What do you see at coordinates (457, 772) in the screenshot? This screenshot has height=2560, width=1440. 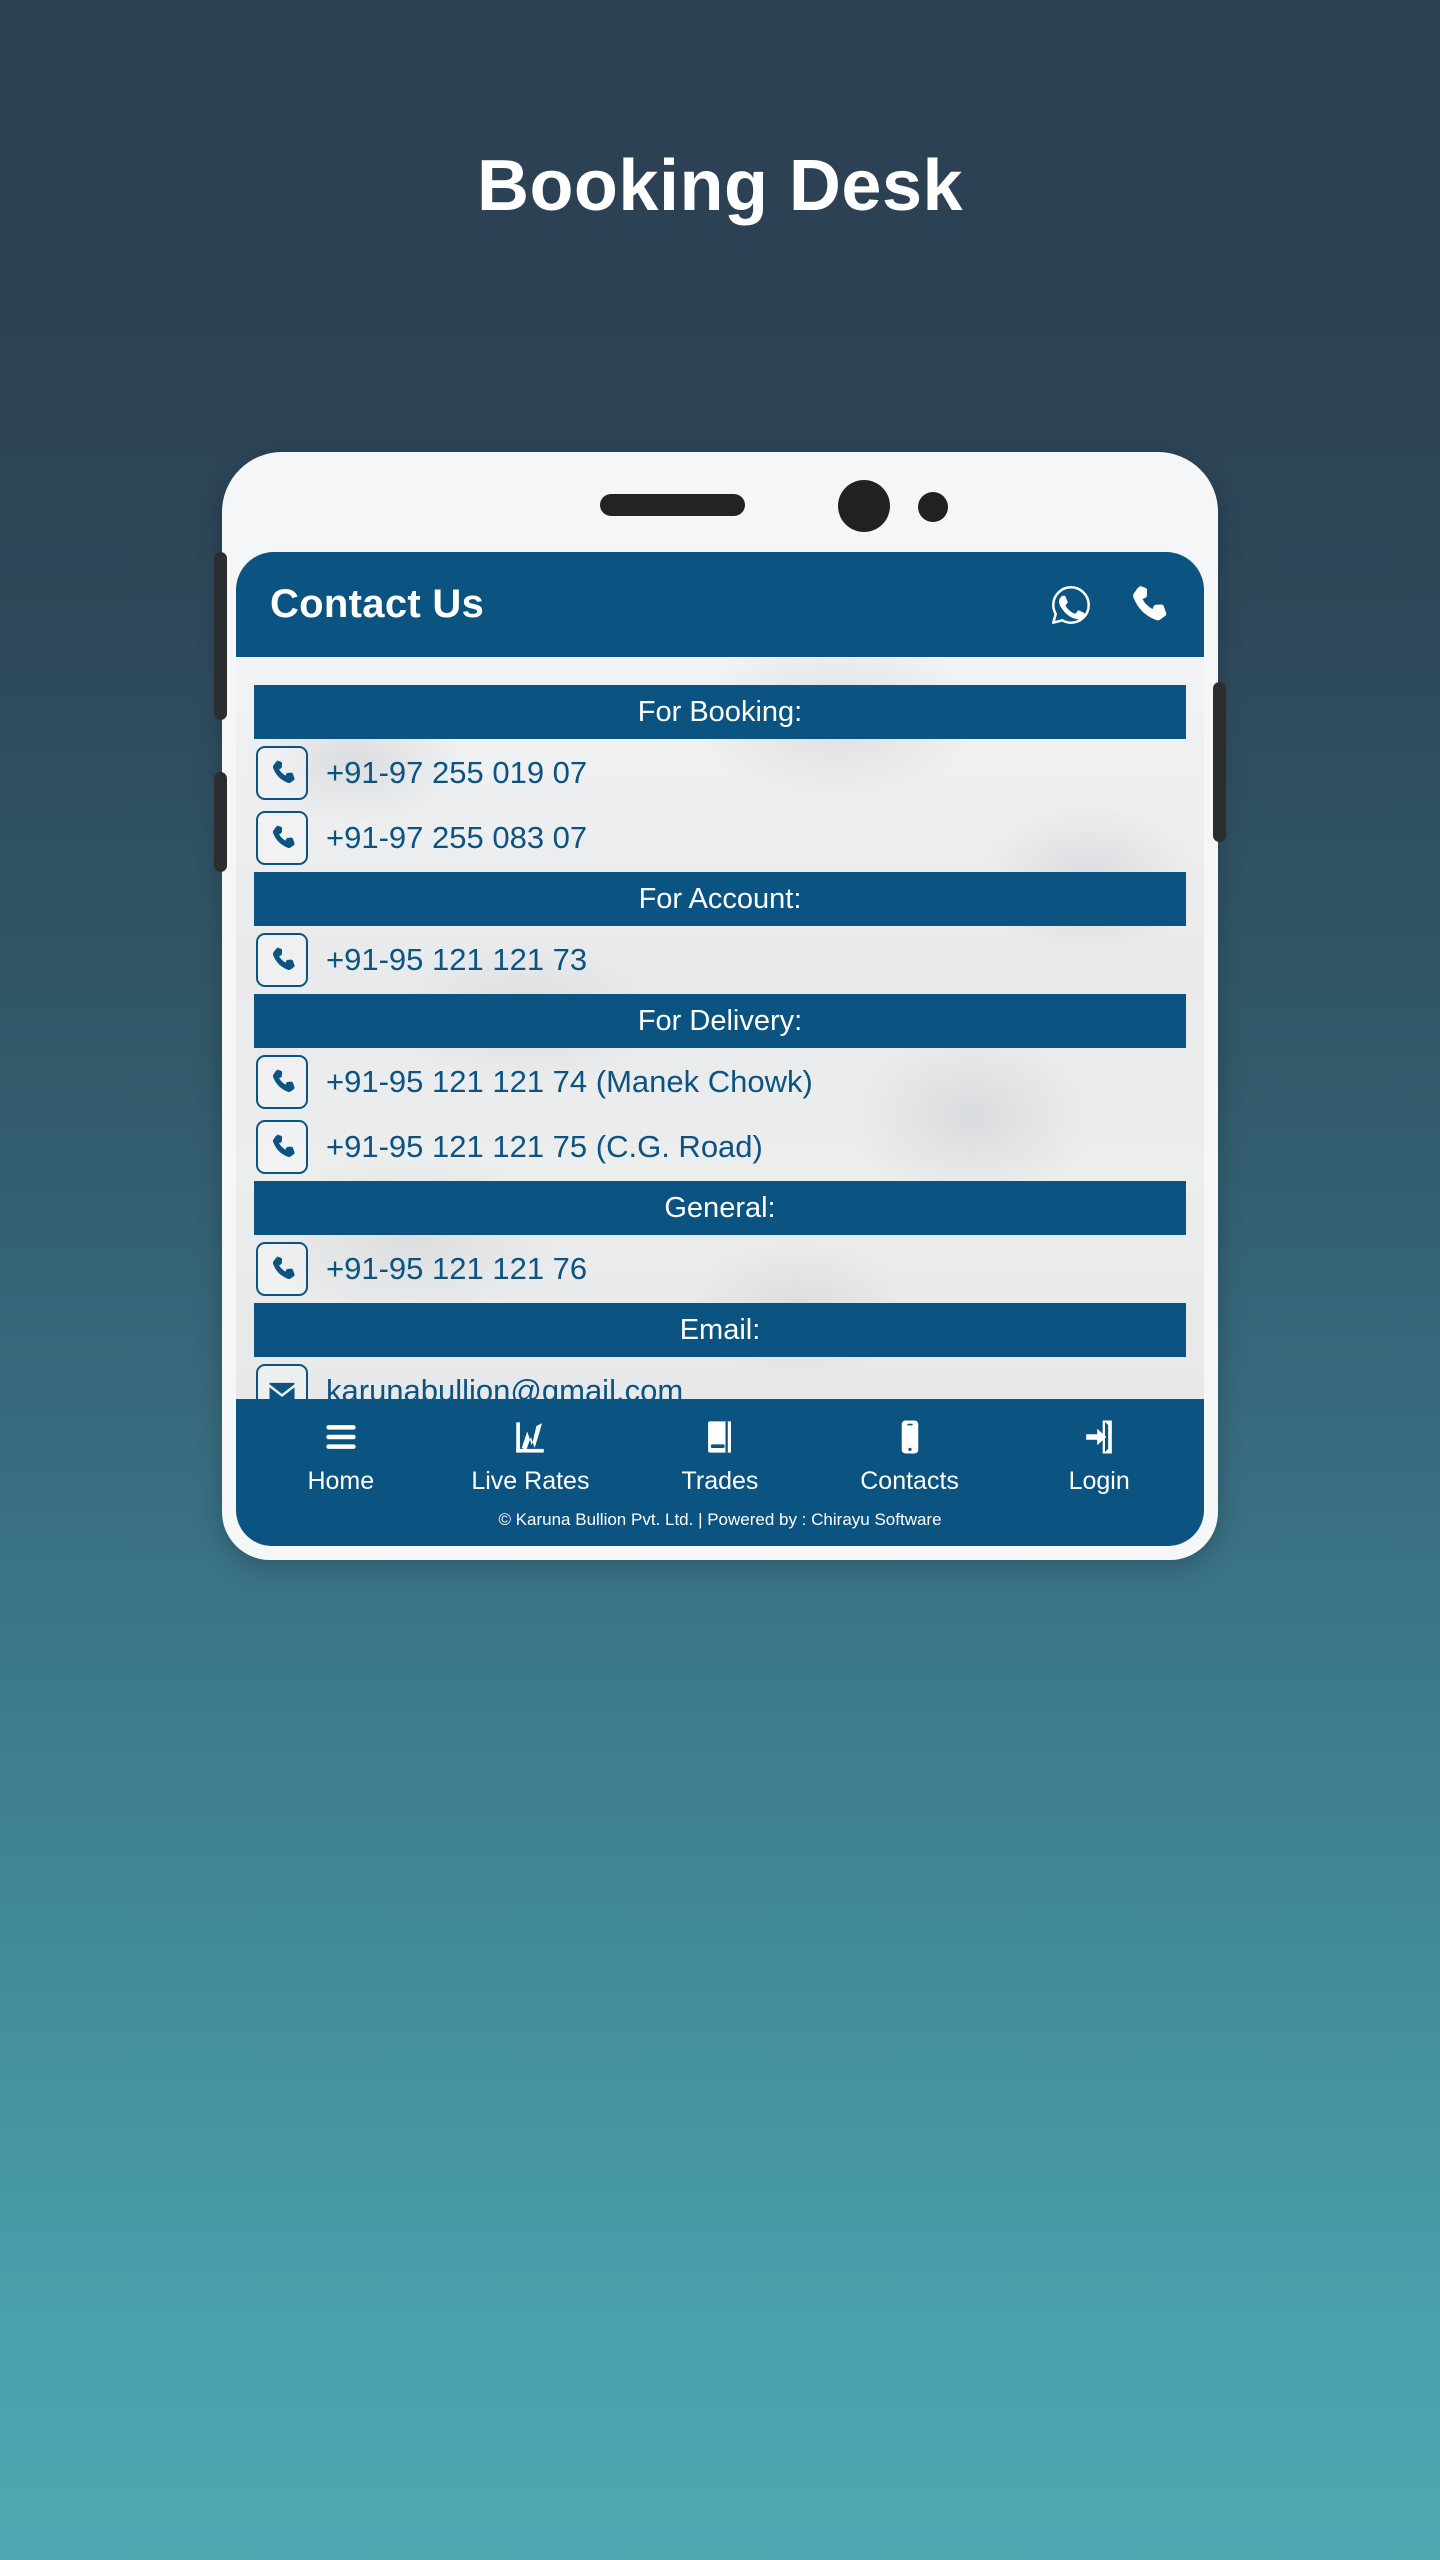 I see `contact-value: +91-97 255 019 07` at bounding box center [457, 772].